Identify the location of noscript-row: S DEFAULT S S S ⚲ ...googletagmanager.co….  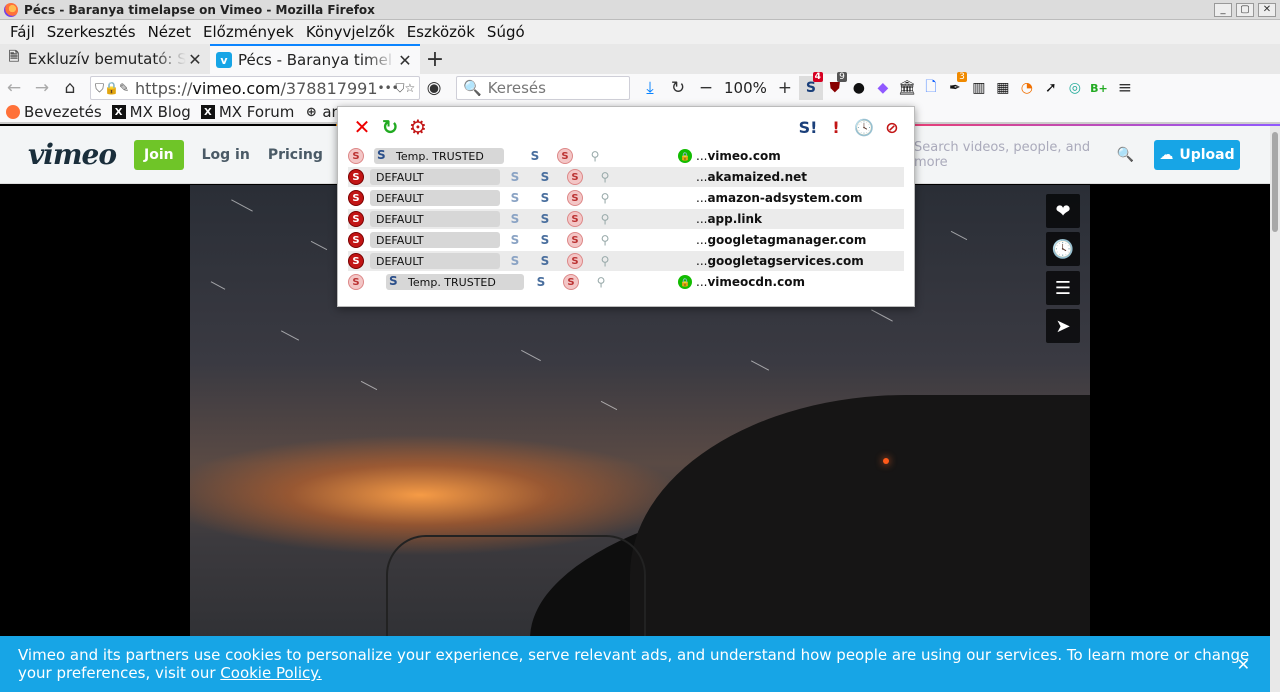
(626, 240).